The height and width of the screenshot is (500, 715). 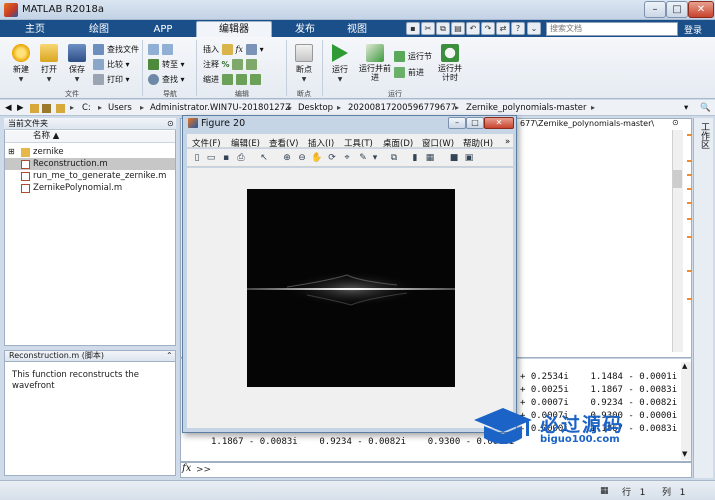 What do you see at coordinates (443, 28) in the screenshot?
I see `copy-quick-icon: ⧉` at bounding box center [443, 28].